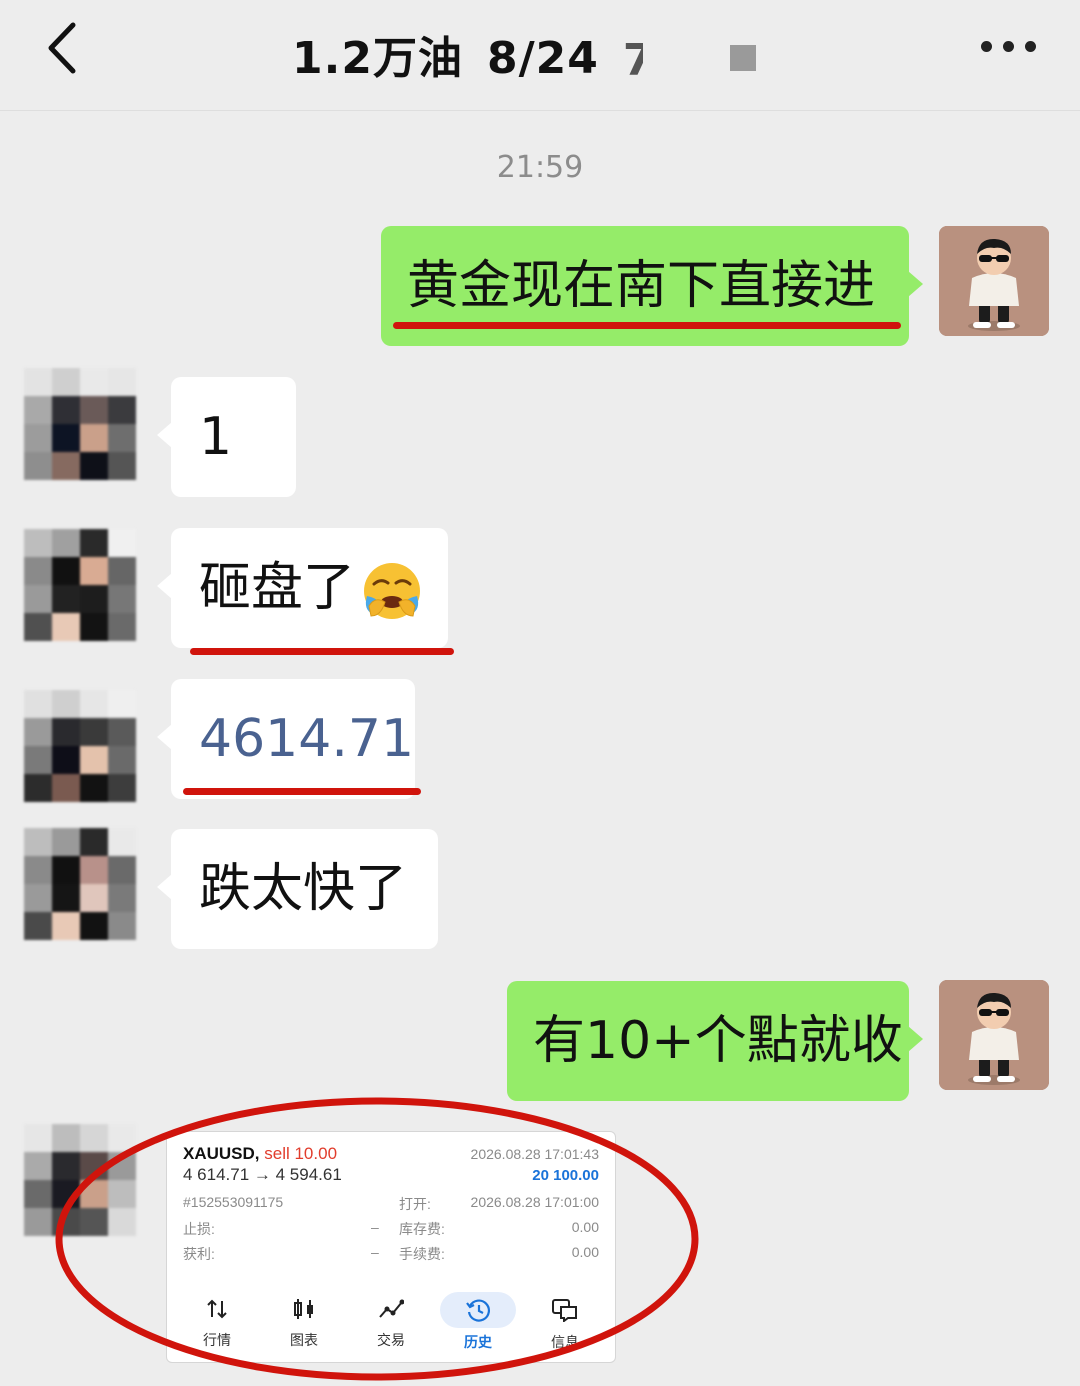  What do you see at coordinates (632, 60) in the screenshot?
I see `title-truncated: 7` at bounding box center [632, 60].